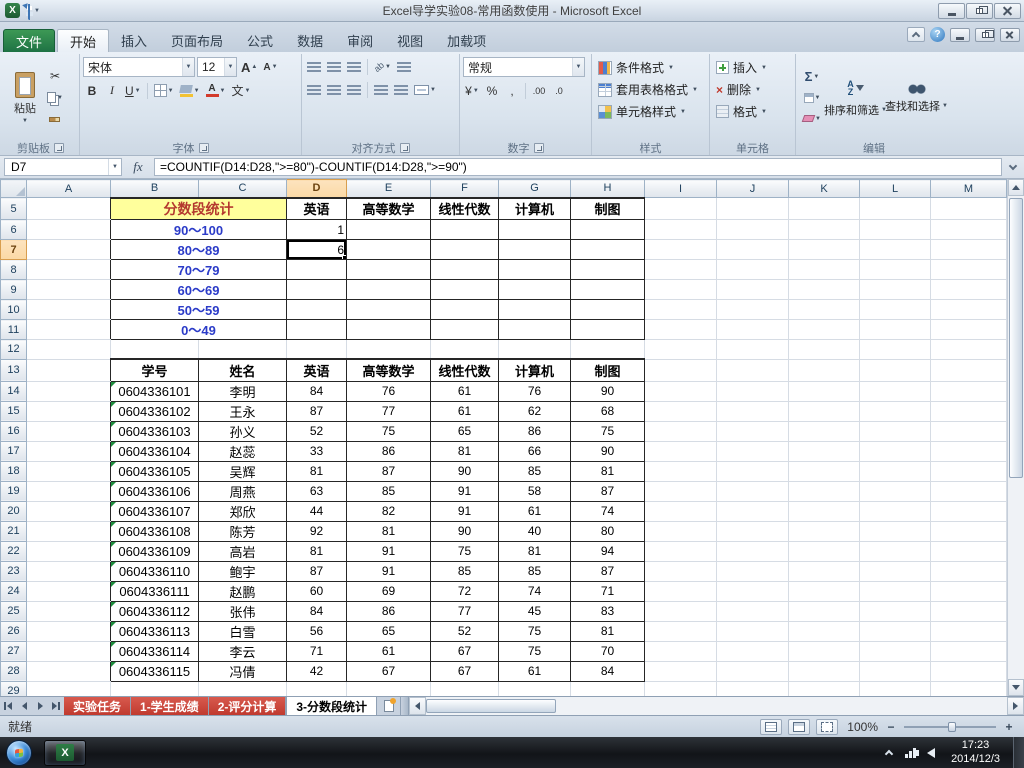 This screenshot has width=1024, height=768. I want to click on cell-J15, so click(752, 411).